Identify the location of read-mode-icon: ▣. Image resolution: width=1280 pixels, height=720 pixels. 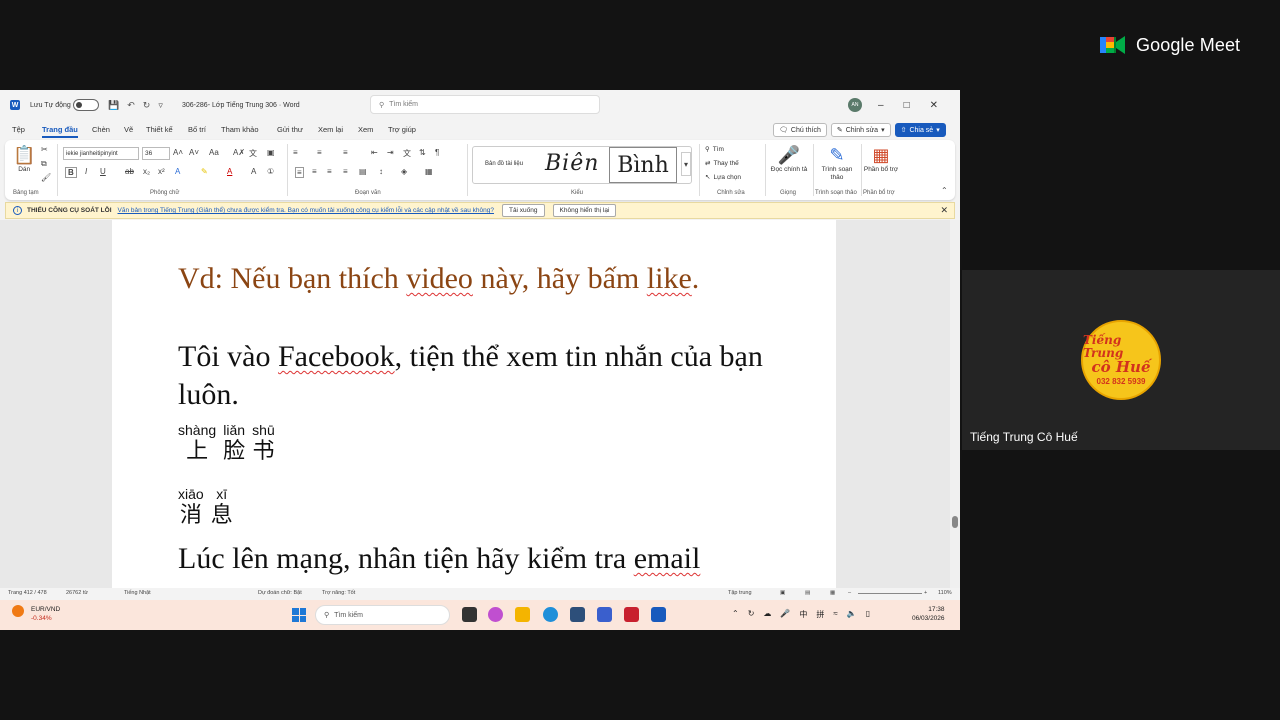
(782, 593).